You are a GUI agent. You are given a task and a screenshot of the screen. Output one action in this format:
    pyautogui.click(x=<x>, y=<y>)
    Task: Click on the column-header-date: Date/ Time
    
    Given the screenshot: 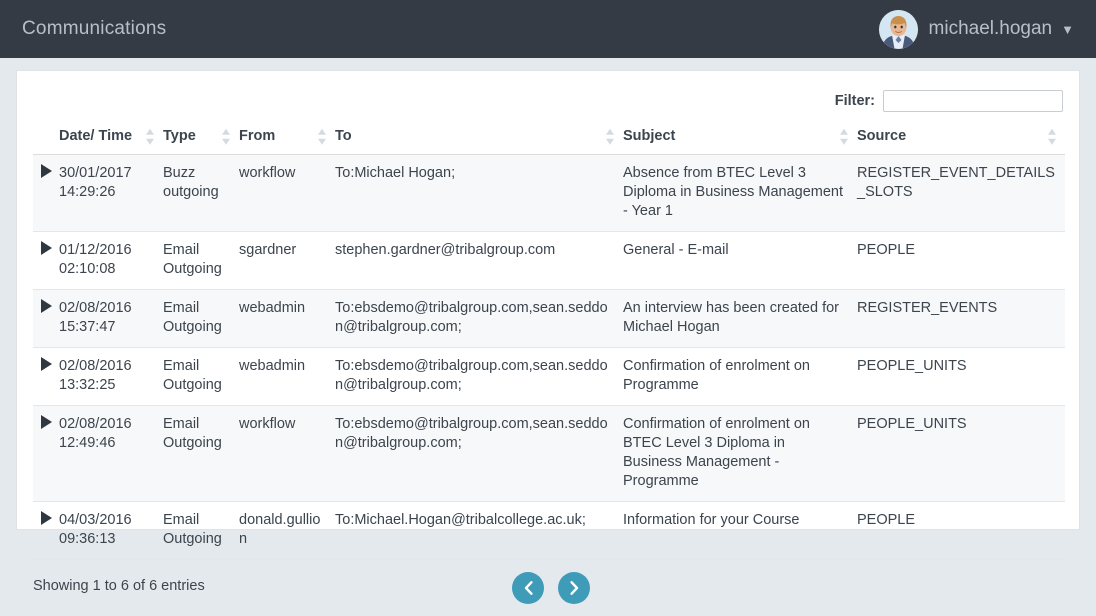 What is the action you would take?
    pyautogui.click(x=111, y=138)
    